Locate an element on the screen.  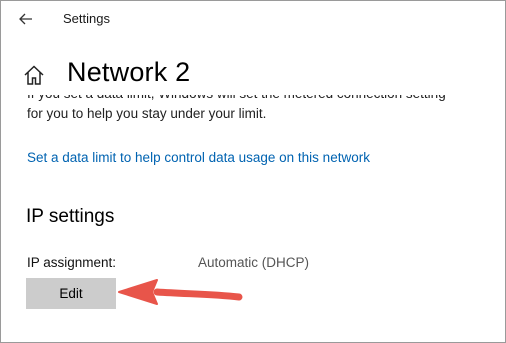
page-title: Network 2 is located at coordinates (129, 72).